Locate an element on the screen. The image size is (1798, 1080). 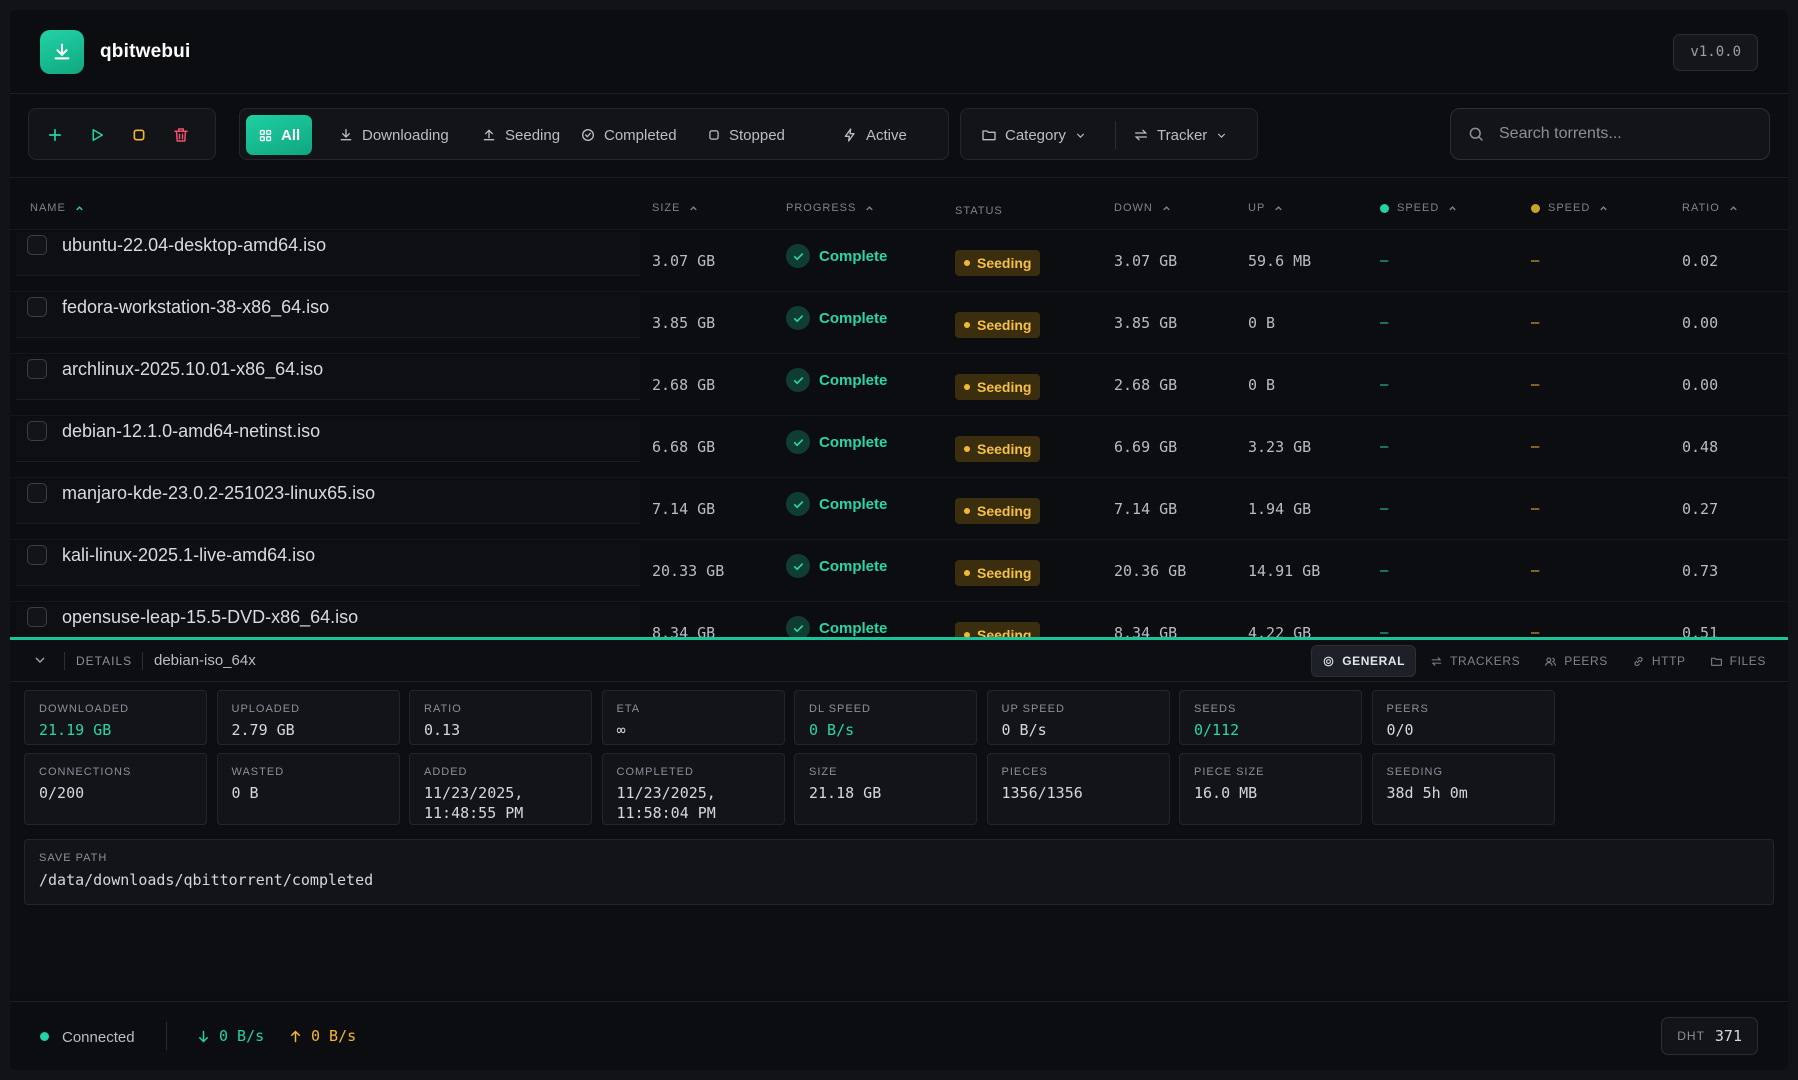
filter-stopped: Stopped is located at coordinates (746, 135).